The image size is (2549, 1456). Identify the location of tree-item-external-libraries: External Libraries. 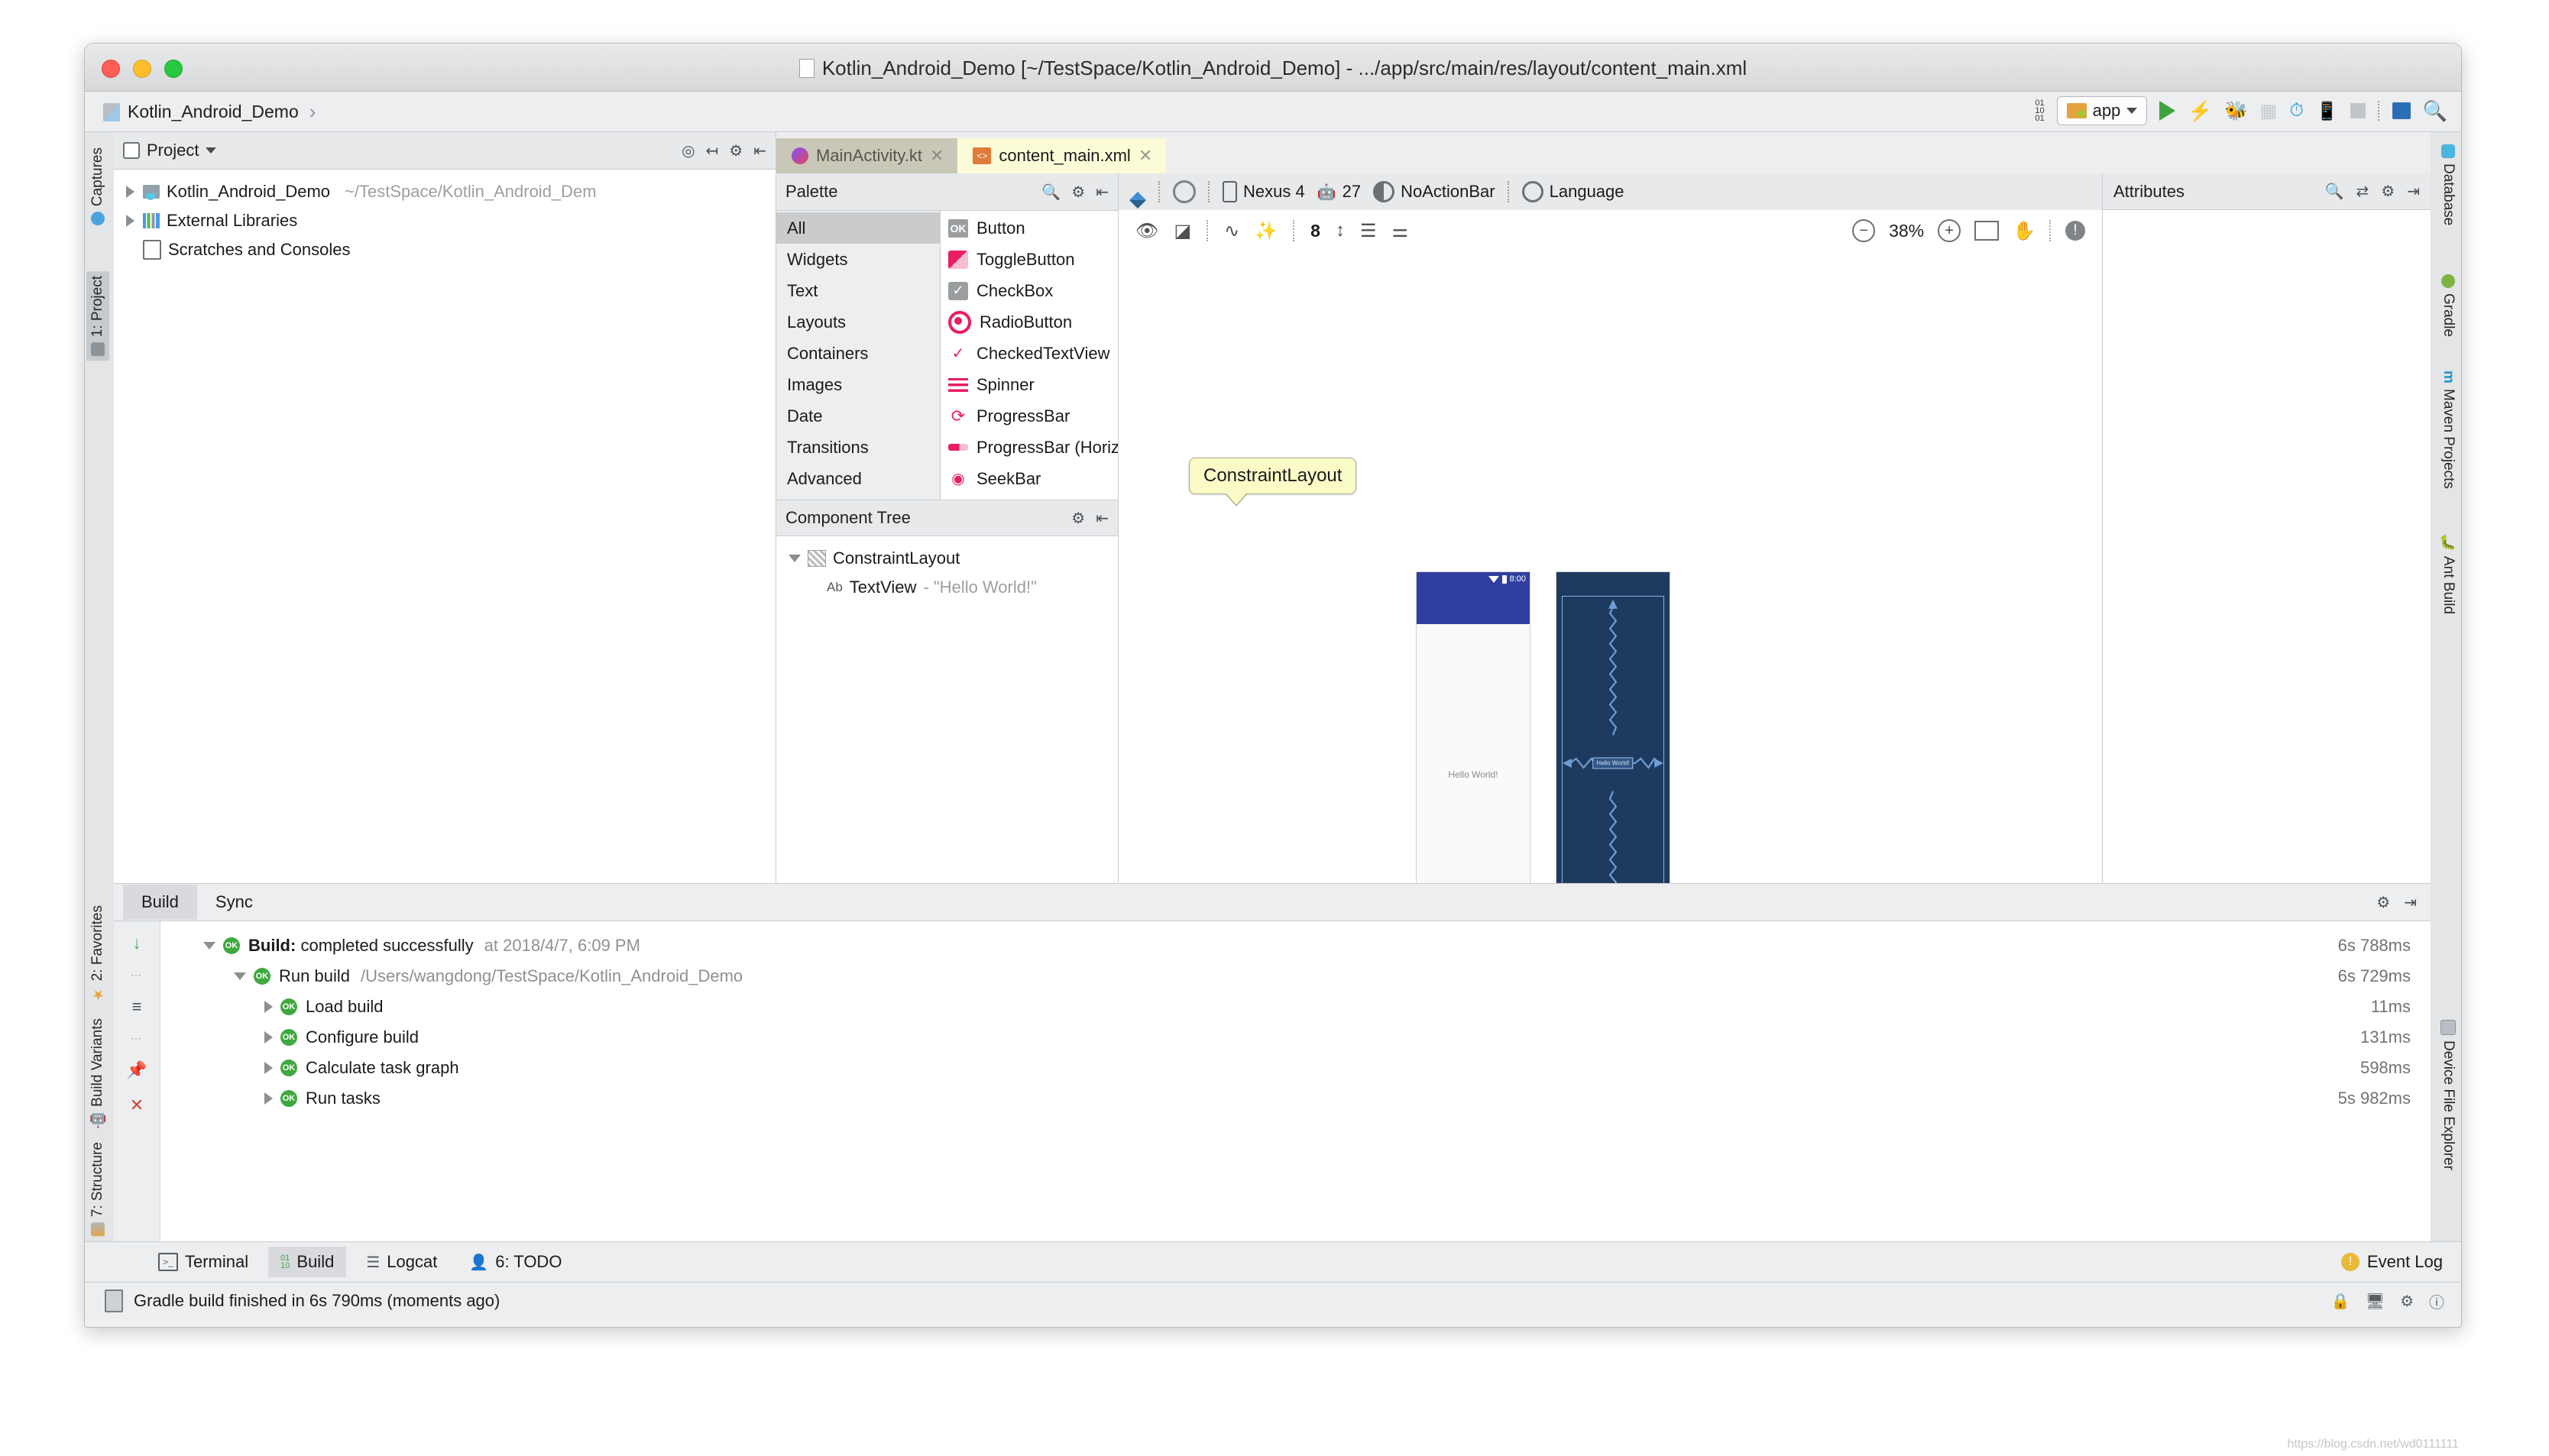
(448, 220).